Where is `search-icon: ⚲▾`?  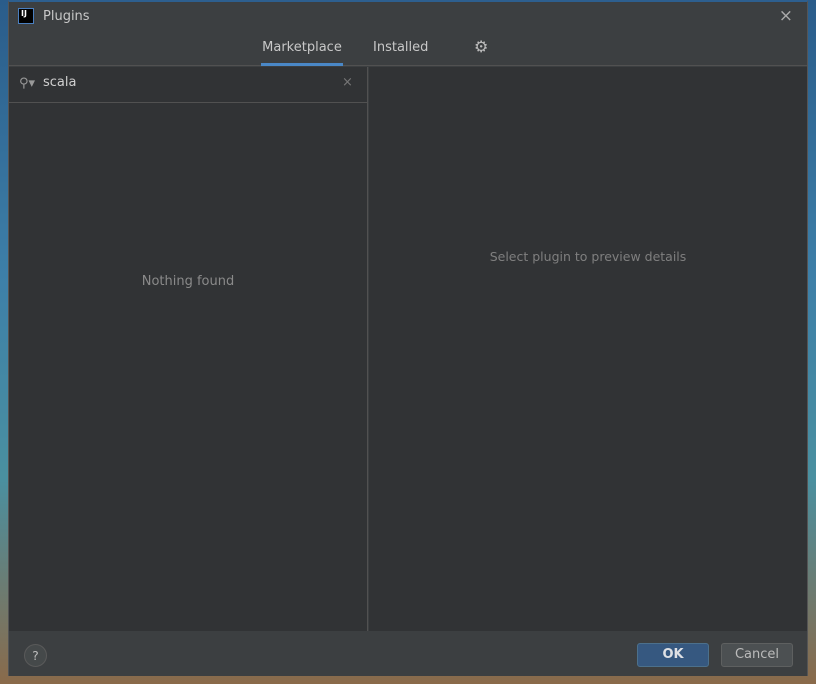 search-icon: ⚲▾ is located at coordinates (27, 83).